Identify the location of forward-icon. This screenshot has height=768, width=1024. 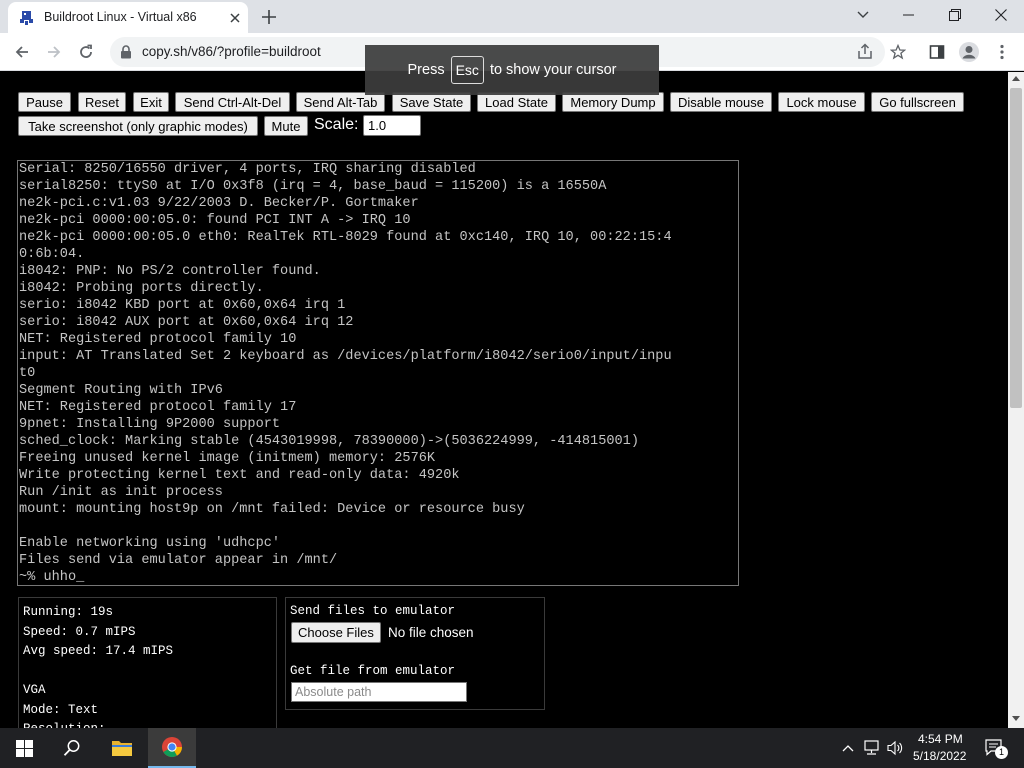
(54, 52).